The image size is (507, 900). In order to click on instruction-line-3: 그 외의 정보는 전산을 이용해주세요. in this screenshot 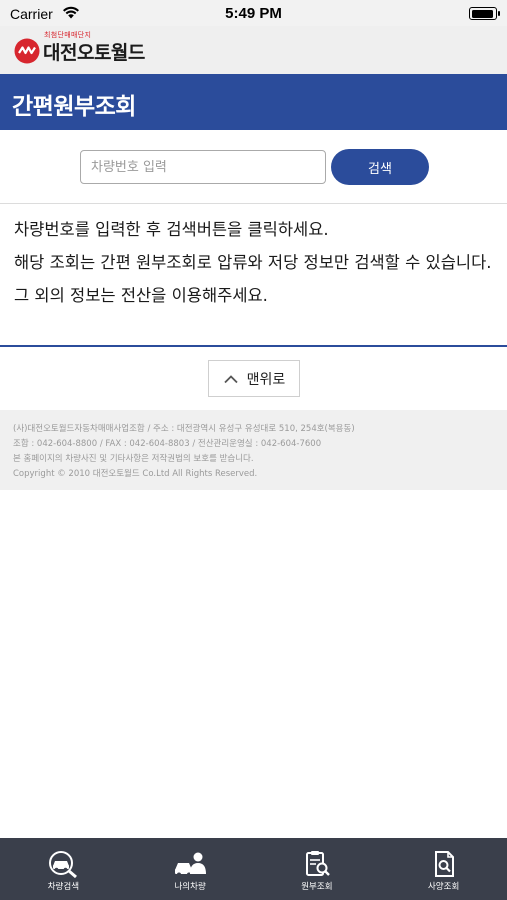, I will do `click(141, 295)`.